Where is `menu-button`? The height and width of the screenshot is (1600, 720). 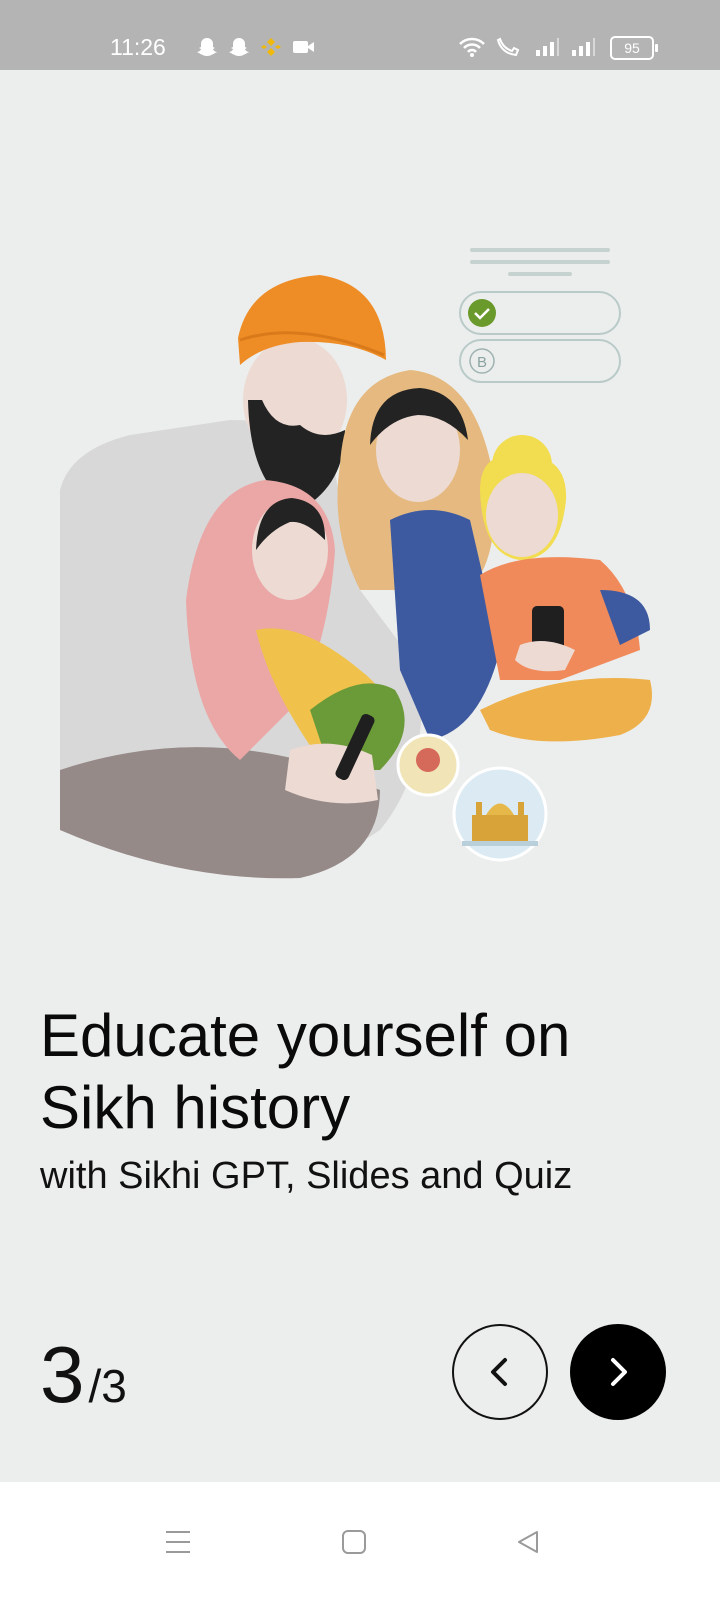
menu-button is located at coordinates (178, 1542).